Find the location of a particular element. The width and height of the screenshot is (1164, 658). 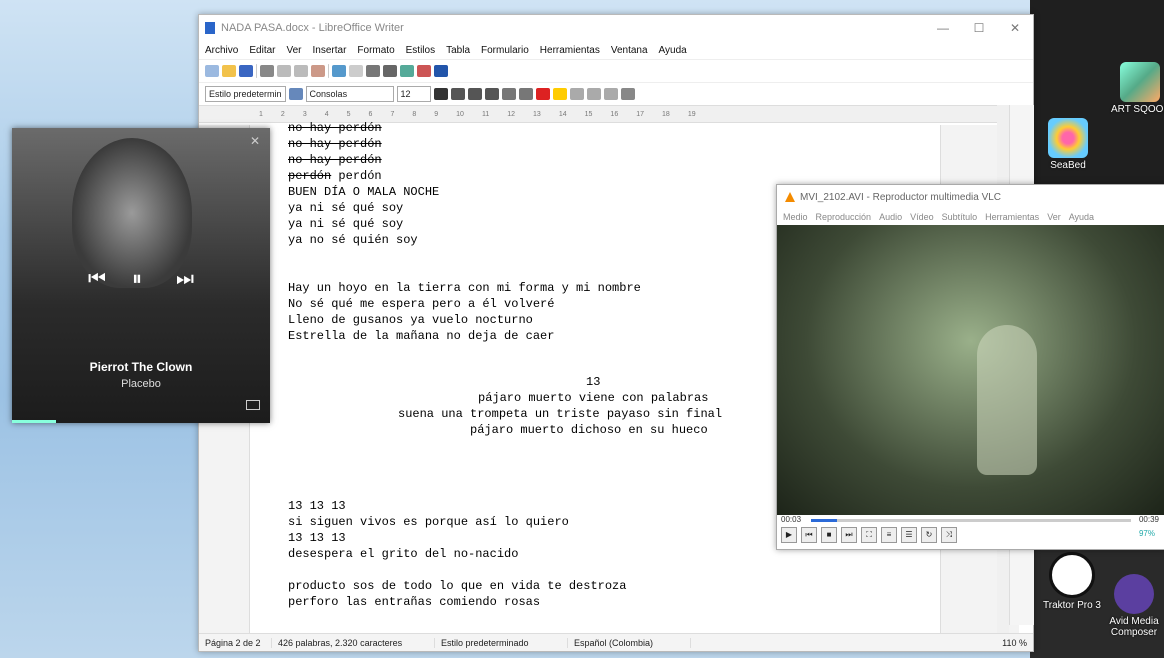

find-icon is located at coordinates (373, 71).